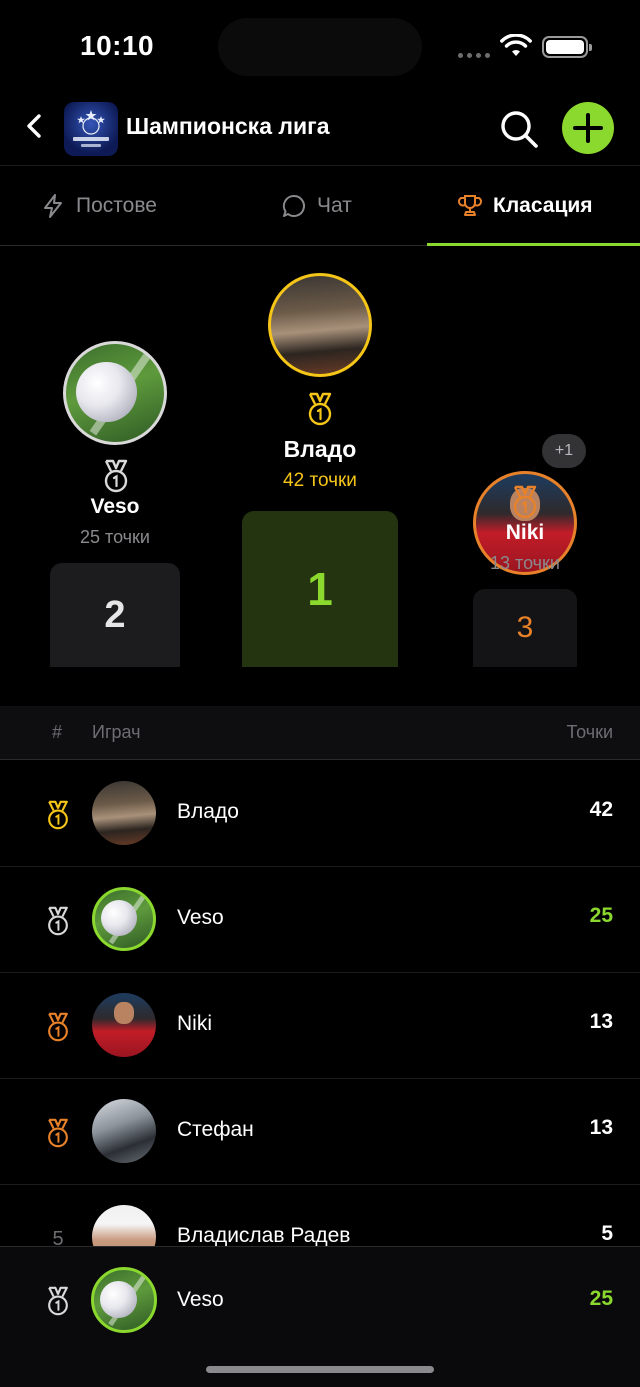 Image resolution: width=640 pixels, height=1387 pixels. I want to click on add-button, so click(588, 128).